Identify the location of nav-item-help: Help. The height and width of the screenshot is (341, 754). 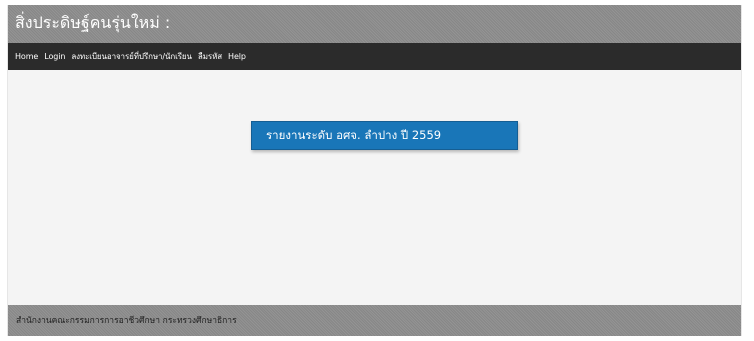
(237, 56).